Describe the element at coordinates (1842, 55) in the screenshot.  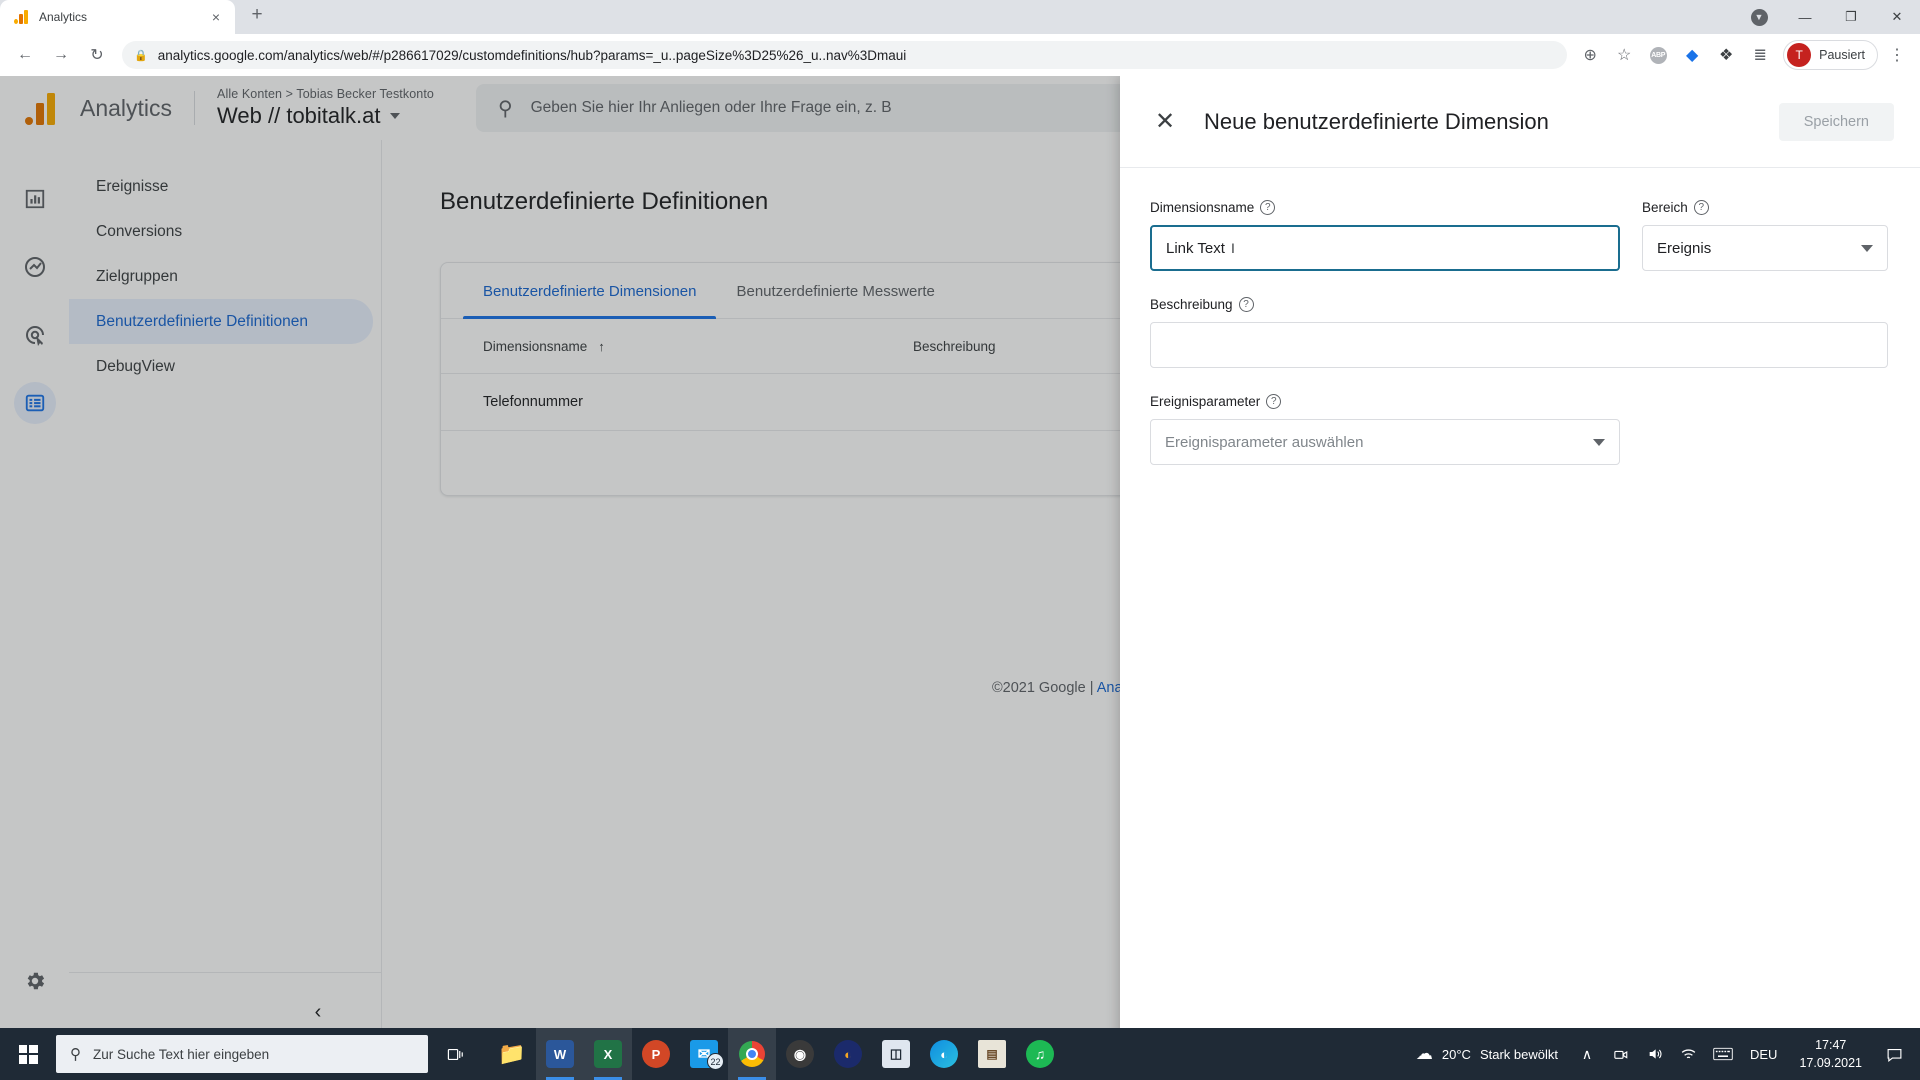
I see `profile-label: Pausiert` at that location.